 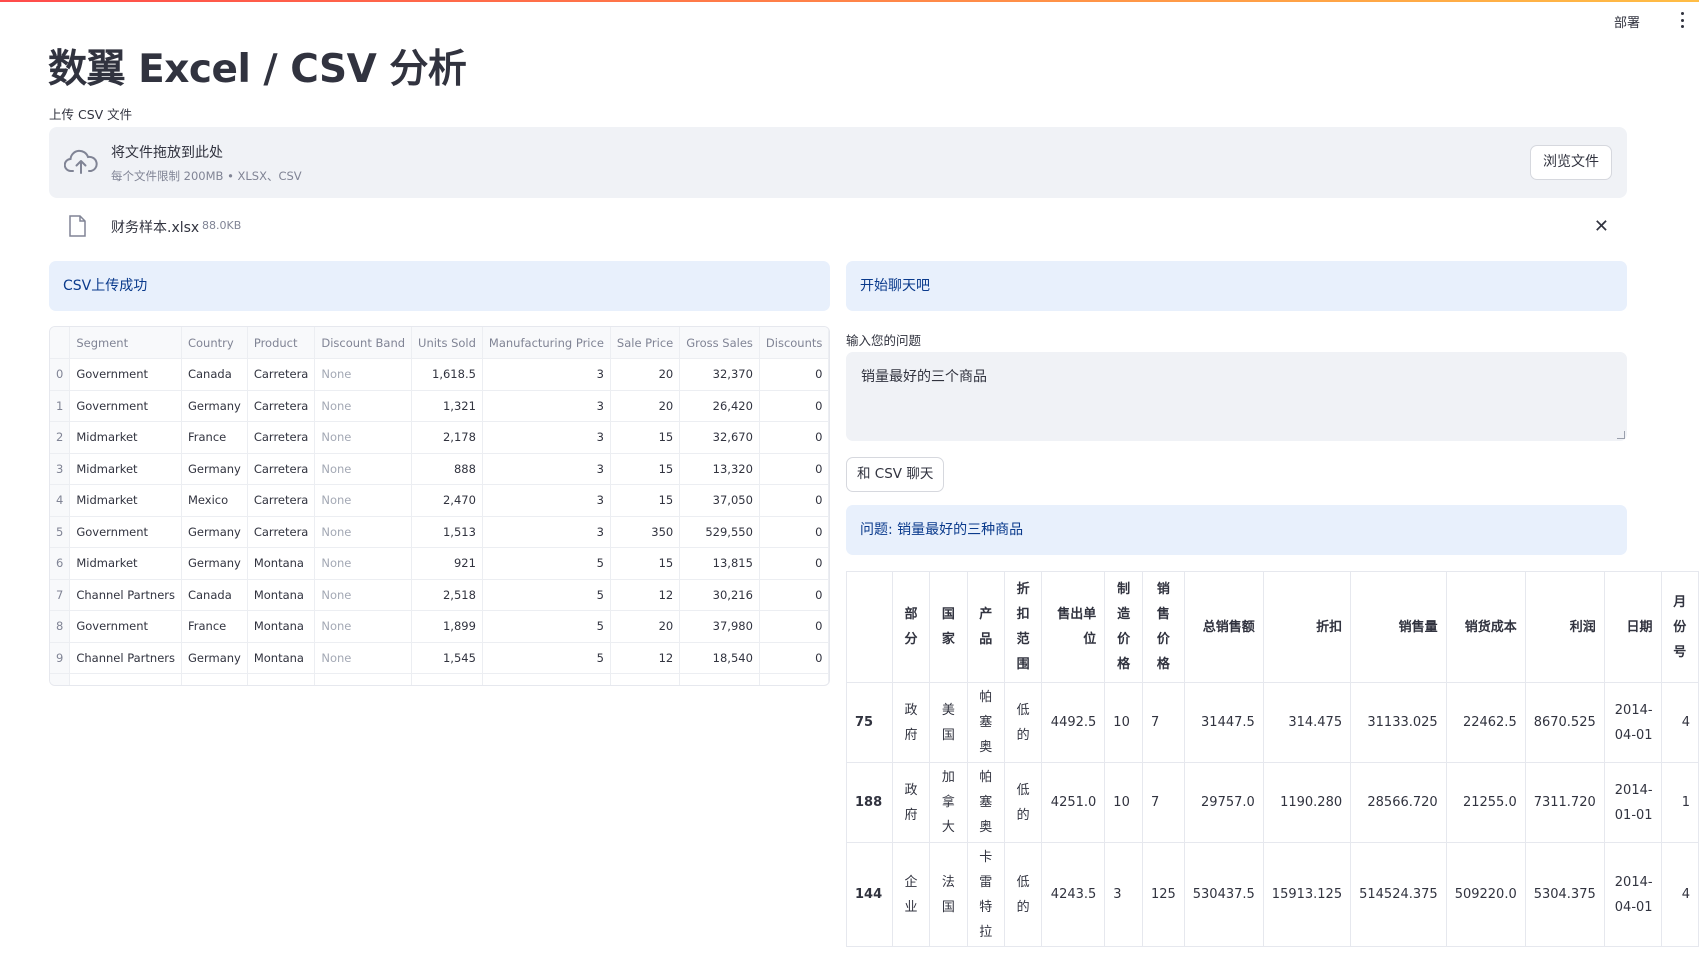 I want to click on row-index: 0, so click(x=60, y=374).